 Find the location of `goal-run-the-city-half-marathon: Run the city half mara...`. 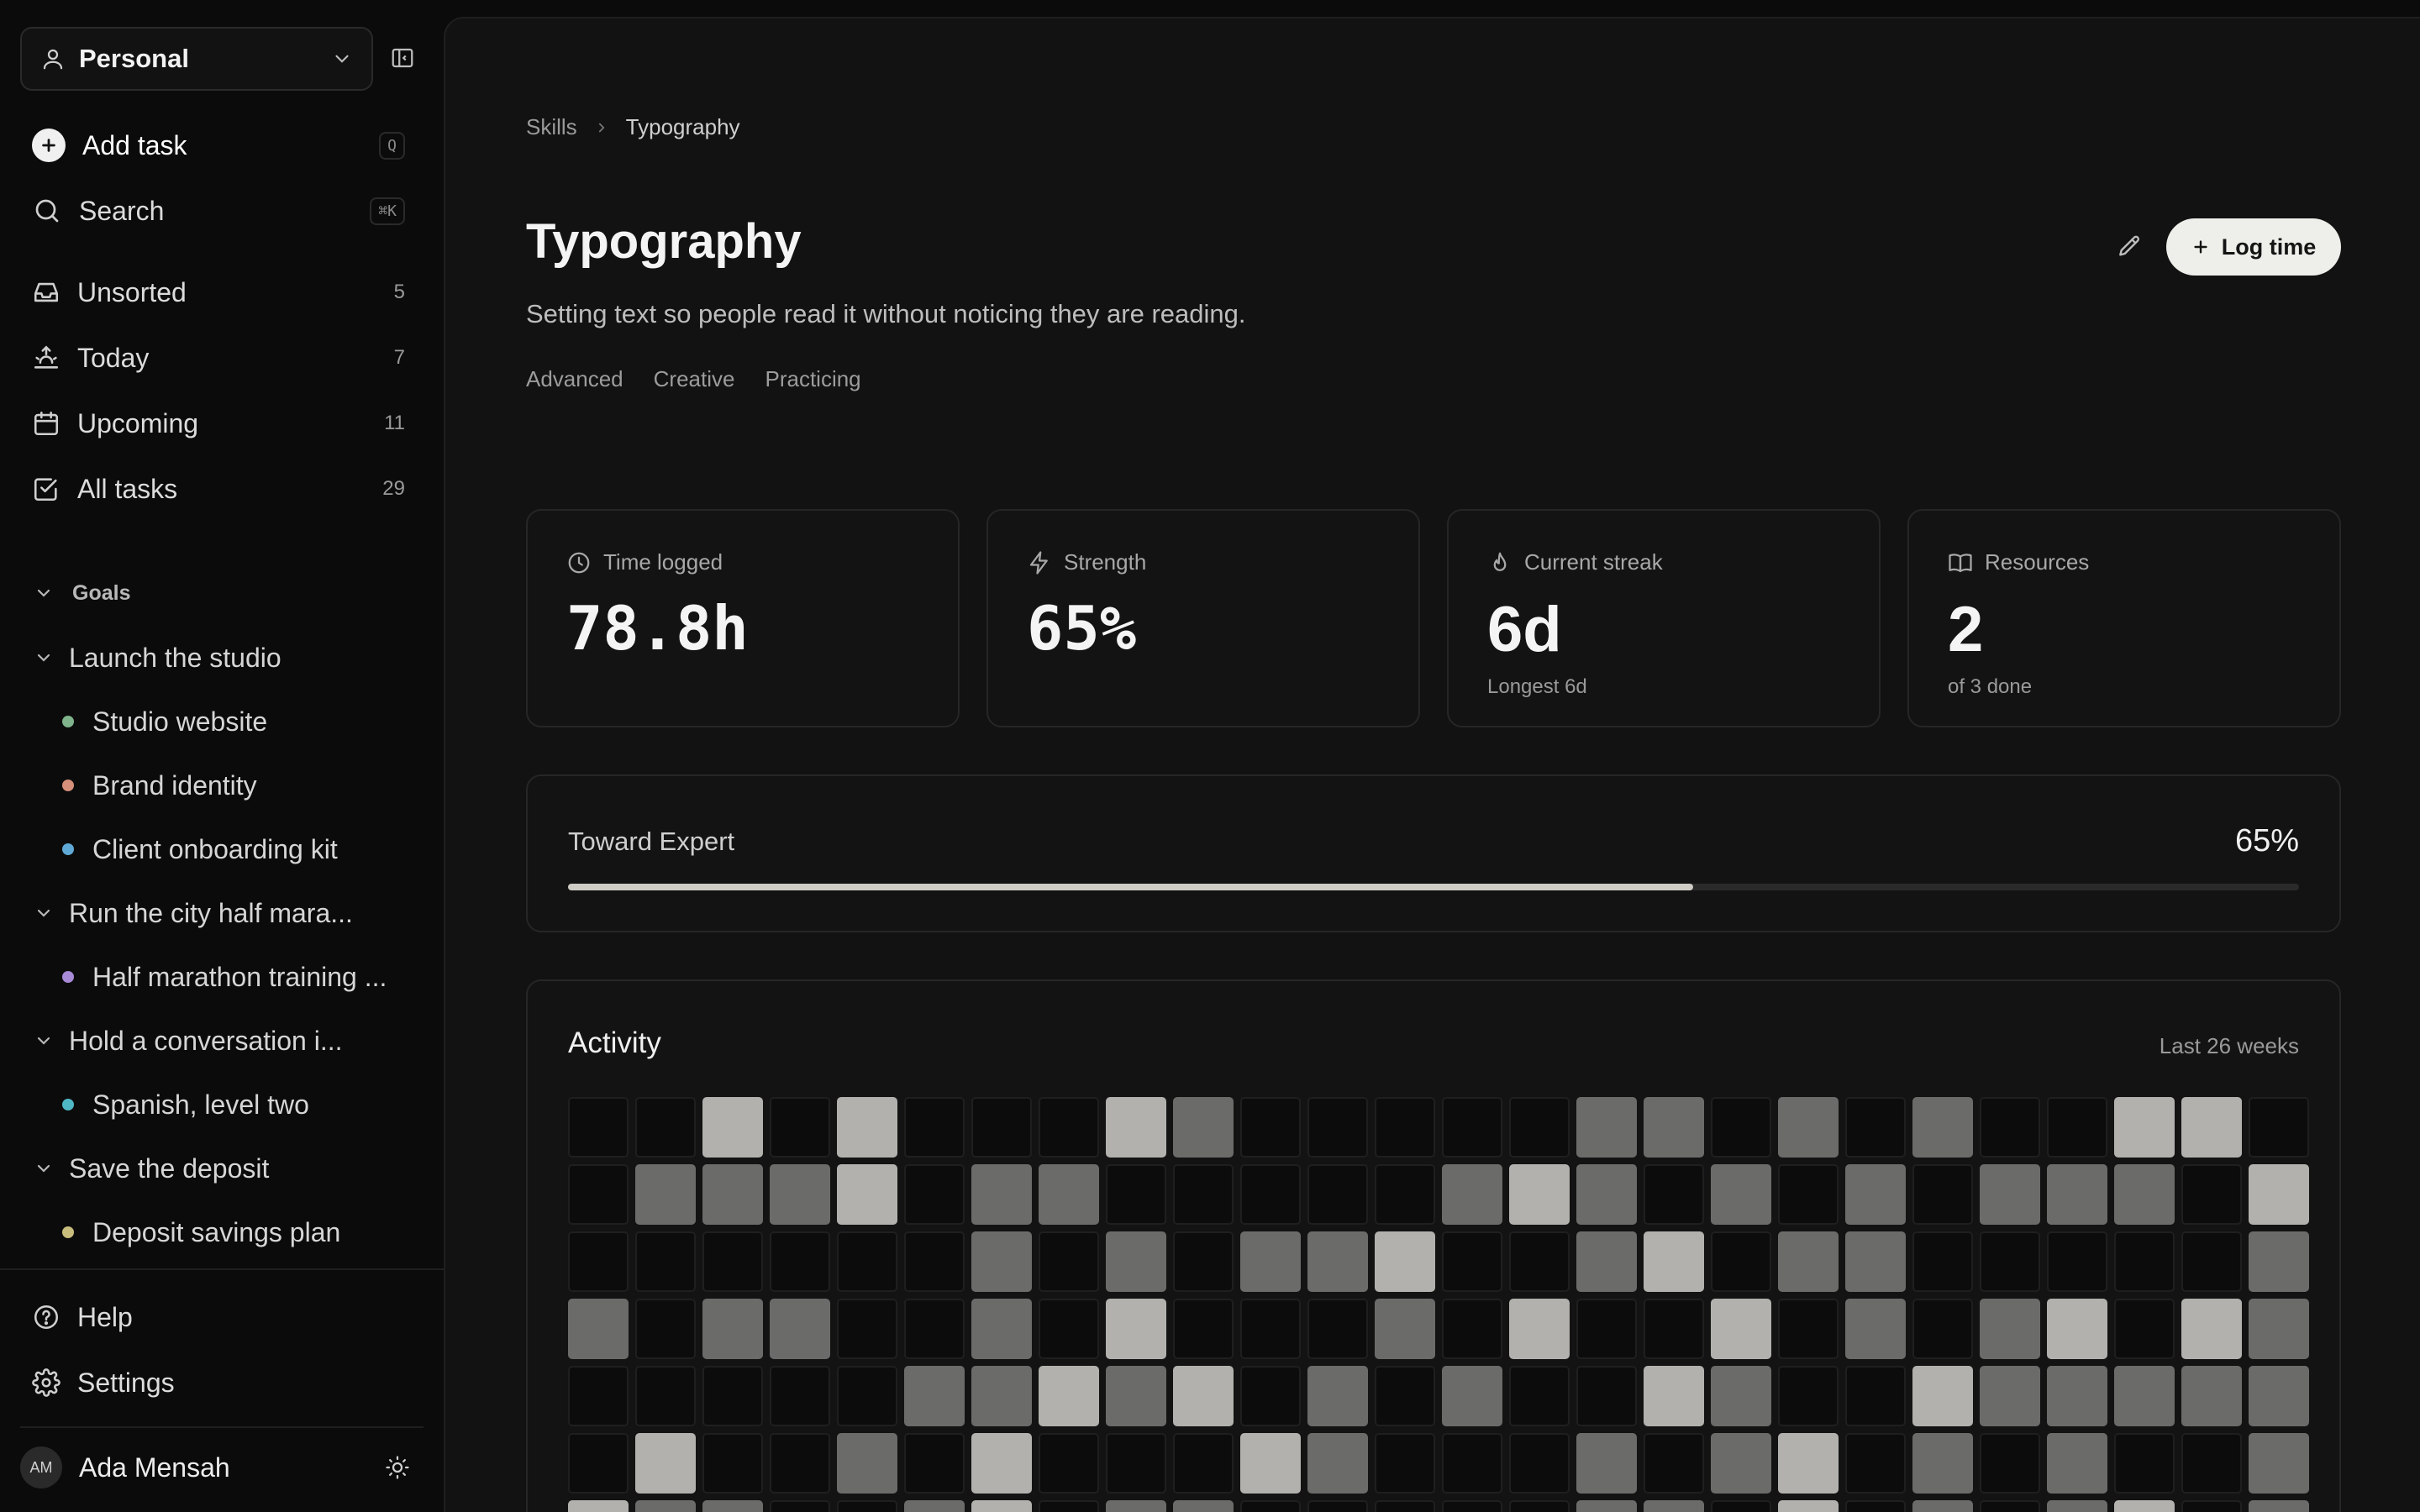

goal-run-the-city-half-marathon: Run the city half mara... is located at coordinates (218, 913).